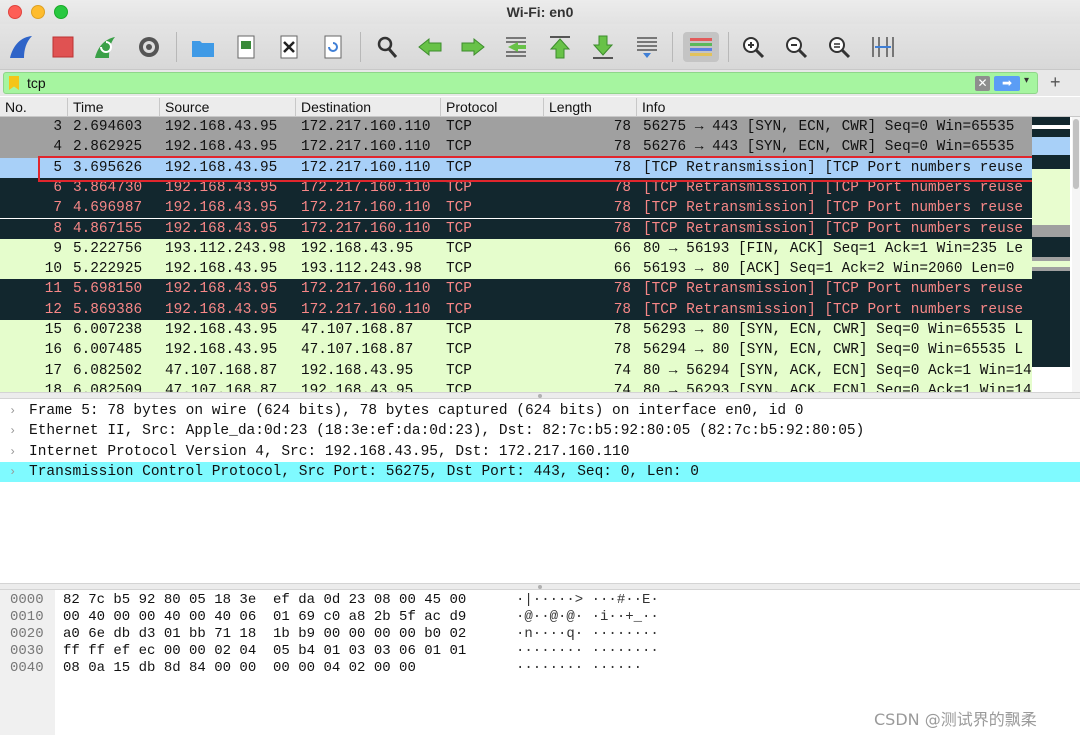 The image size is (1080, 735). Describe the element at coordinates (753, 47) in the screenshot. I see `zoom-in-icon` at that location.